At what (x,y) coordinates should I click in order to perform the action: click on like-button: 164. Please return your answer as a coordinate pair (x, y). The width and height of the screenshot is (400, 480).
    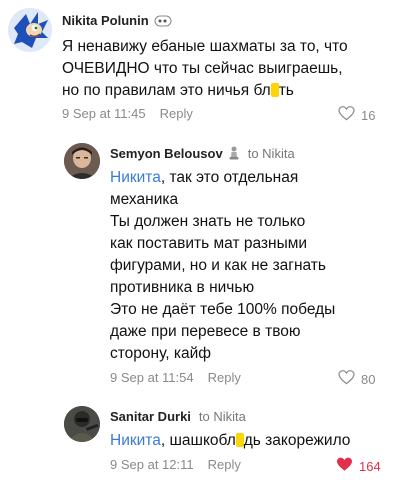
    Looking at the image, I should click on (358, 466).